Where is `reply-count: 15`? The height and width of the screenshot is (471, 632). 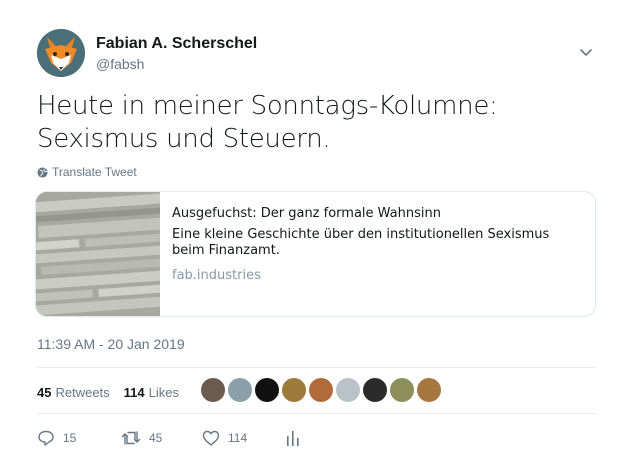 reply-count: 15 is located at coordinates (70, 438).